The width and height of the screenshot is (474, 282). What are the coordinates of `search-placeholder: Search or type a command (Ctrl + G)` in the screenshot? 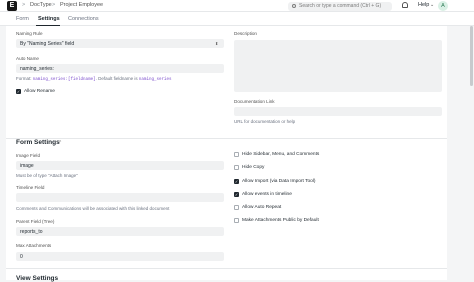 It's located at (340, 6).